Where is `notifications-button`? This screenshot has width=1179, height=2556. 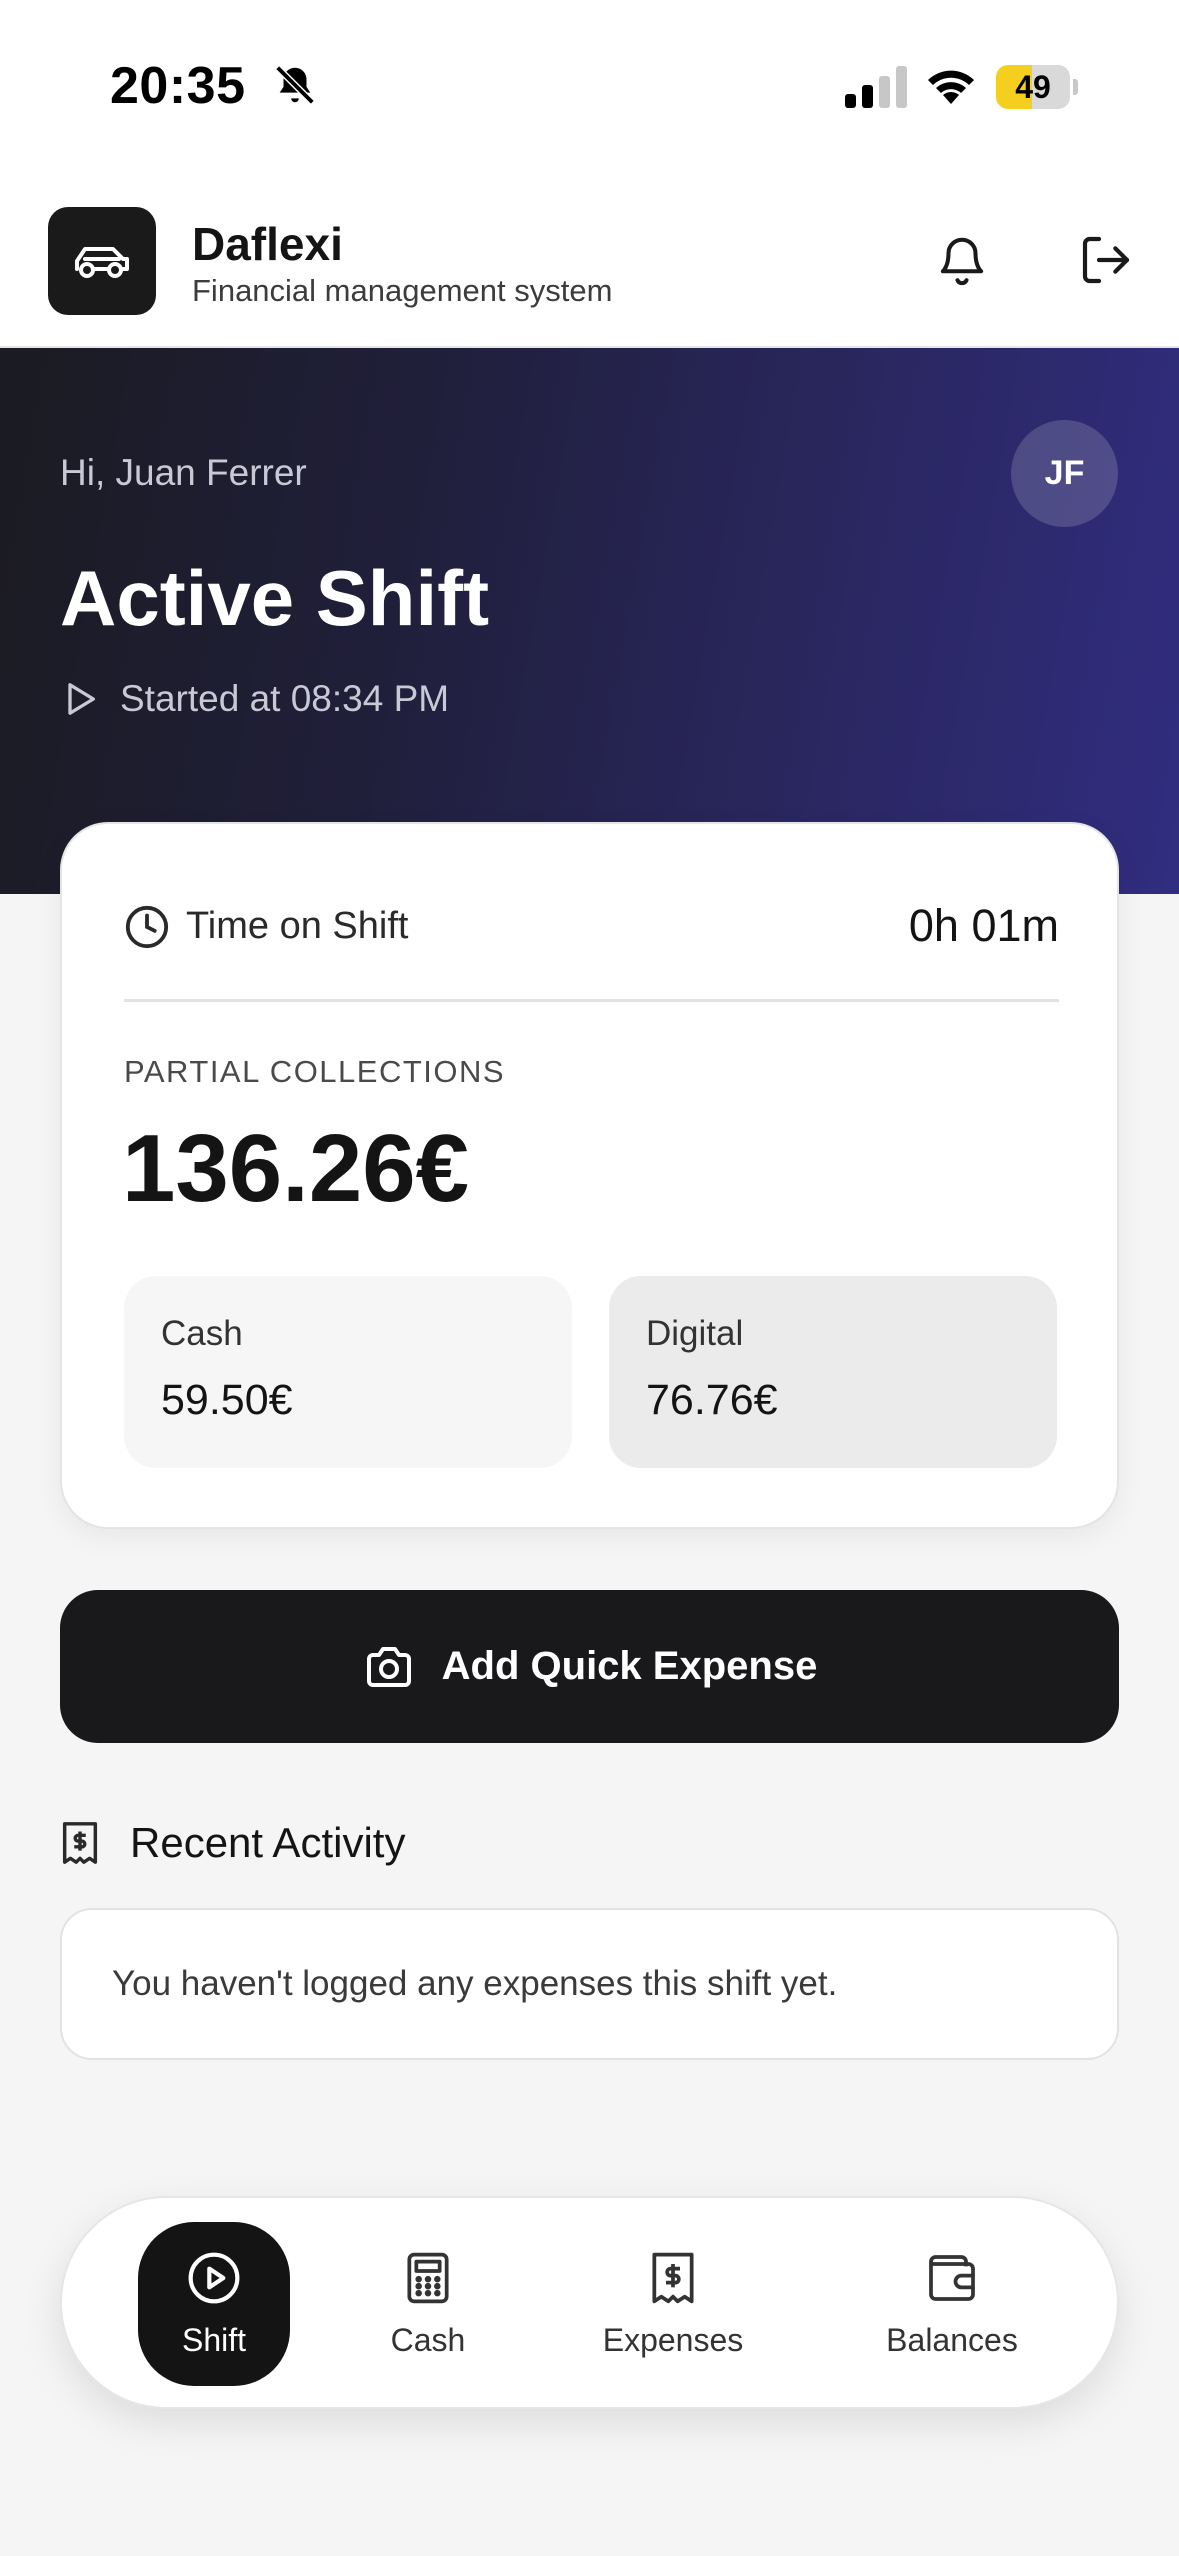 notifications-button is located at coordinates (962, 260).